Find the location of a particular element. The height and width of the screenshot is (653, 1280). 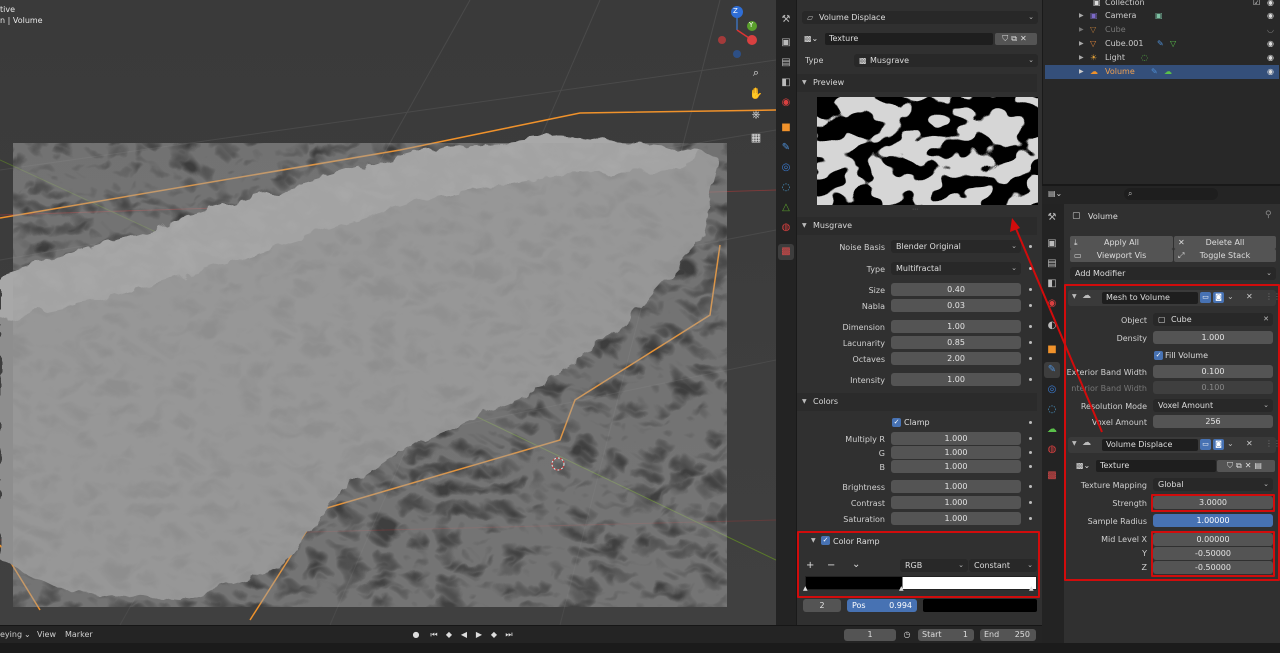

data-tab-icon: △ is located at coordinates (786, 208).